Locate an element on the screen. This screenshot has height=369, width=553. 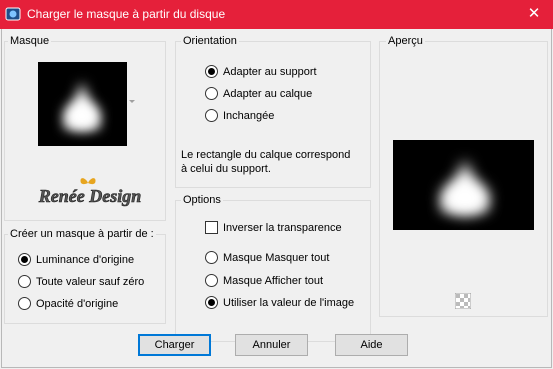
radio-show-all: Masque Afficher tout is located at coordinates (264, 280).